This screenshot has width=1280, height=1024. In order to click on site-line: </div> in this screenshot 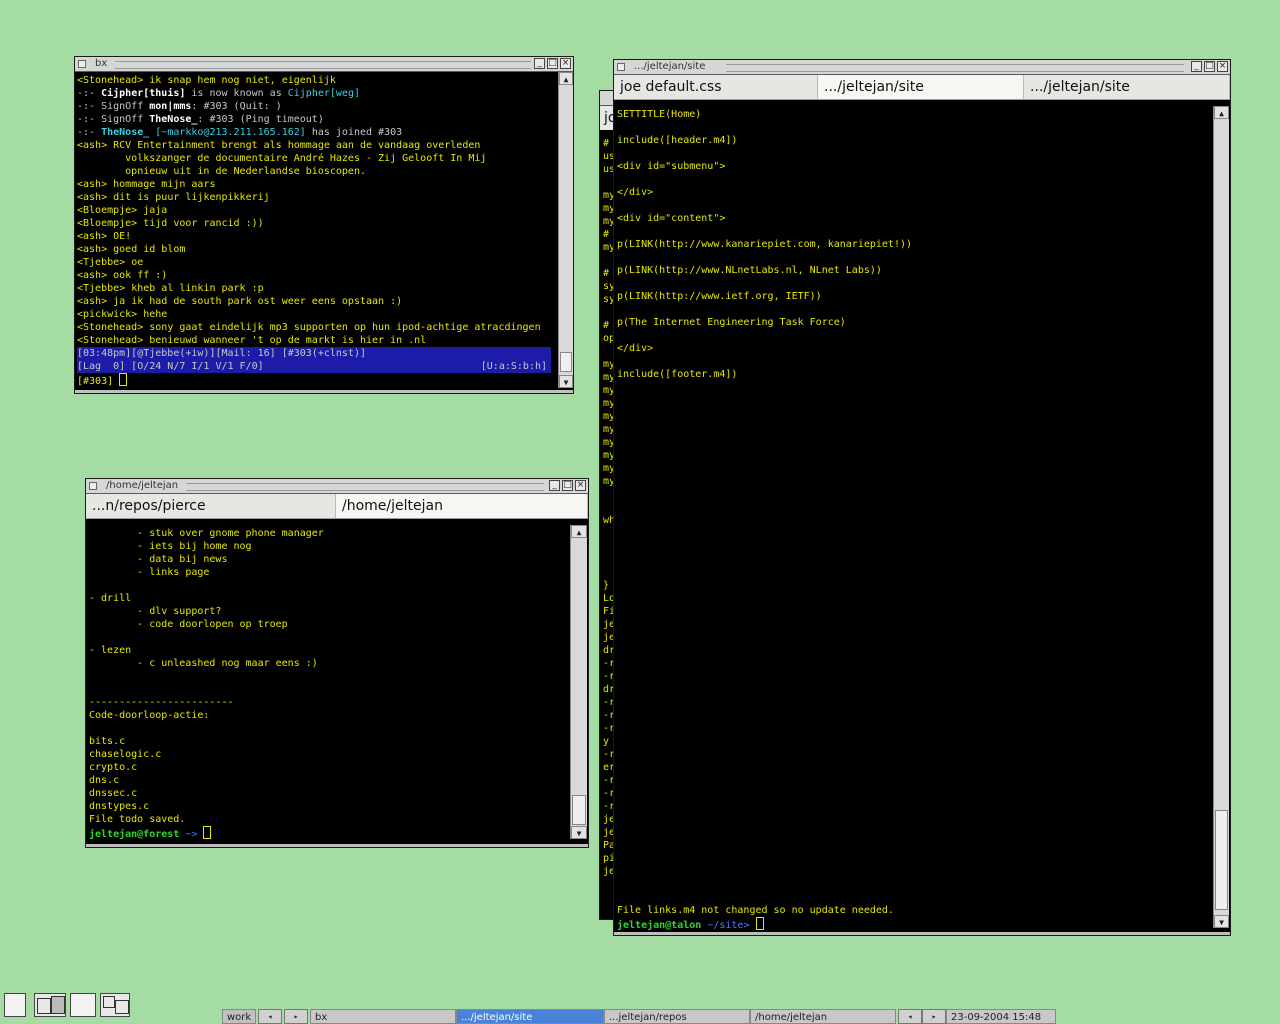, I will do `click(913, 348)`.